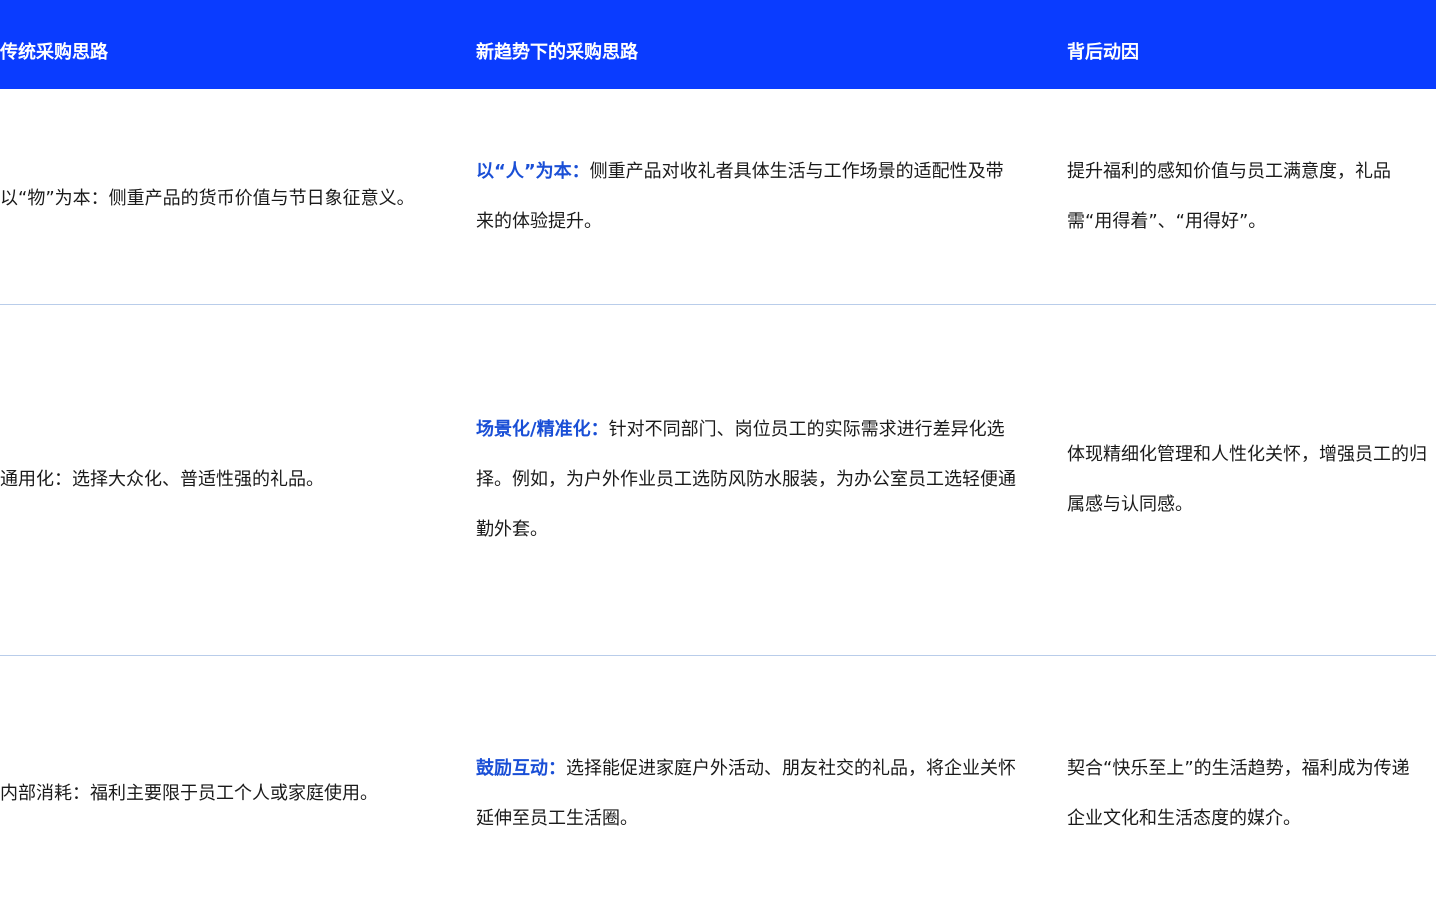 This screenshot has height=907, width=1436. Describe the element at coordinates (1229, 196) in the screenshot. I see `cell-reason-text: 提升福利的感知价值与员工满意度，礼品需“用得着”、“用得好”。` at that location.